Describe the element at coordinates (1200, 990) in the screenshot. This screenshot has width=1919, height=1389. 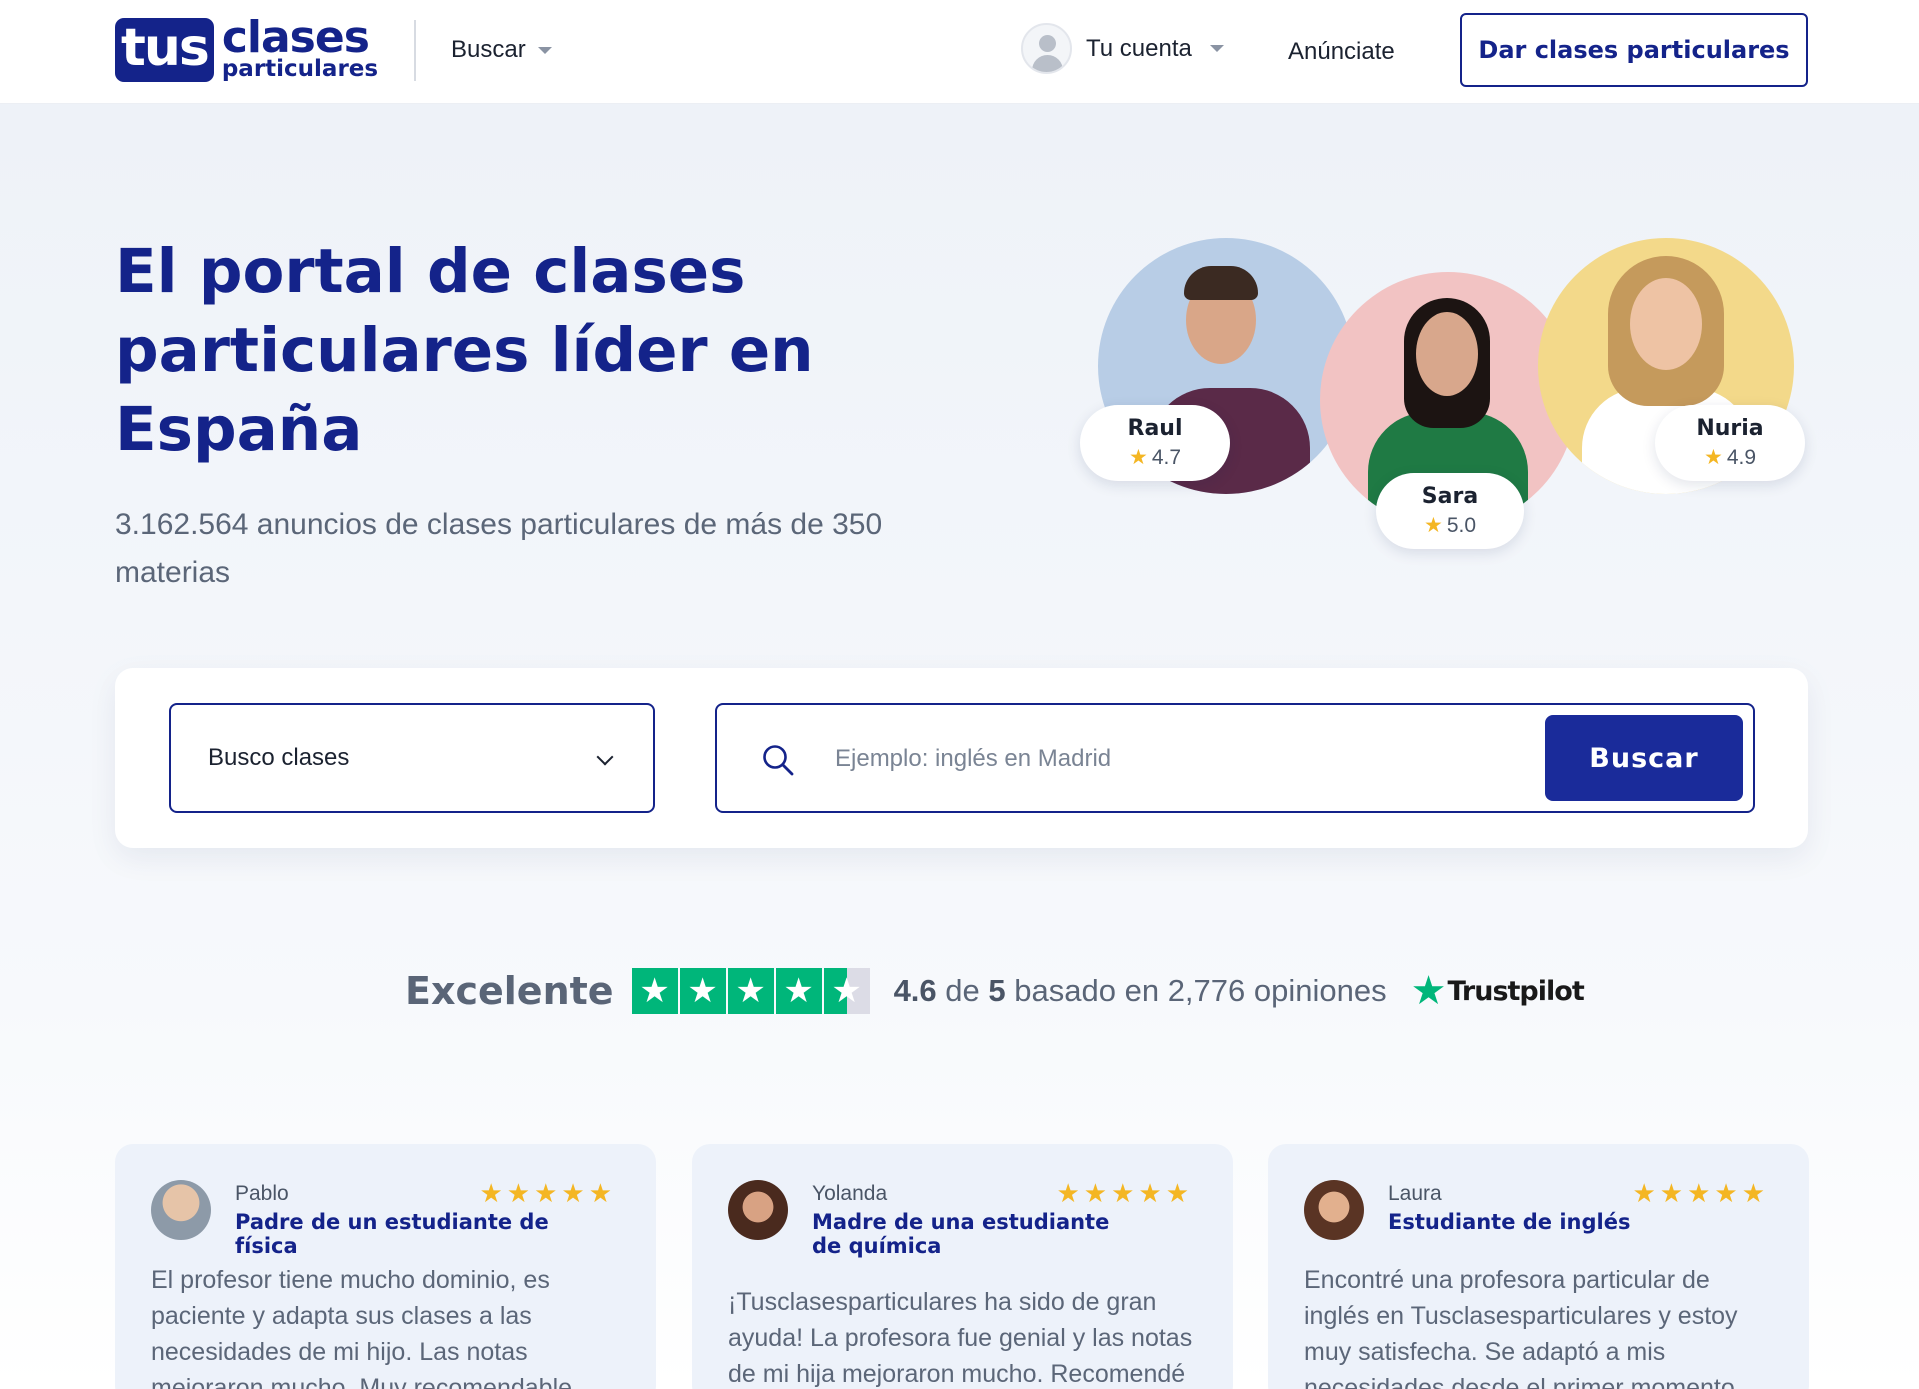
I see `trustpilot-count: basado en 2,776 opiniones` at that location.